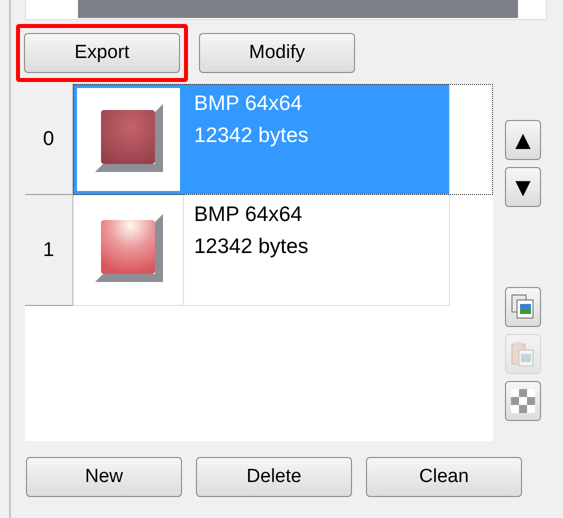  What do you see at coordinates (128, 139) in the screenshot?
I see `thumbnail-cell` at bounding box center [128, 139].